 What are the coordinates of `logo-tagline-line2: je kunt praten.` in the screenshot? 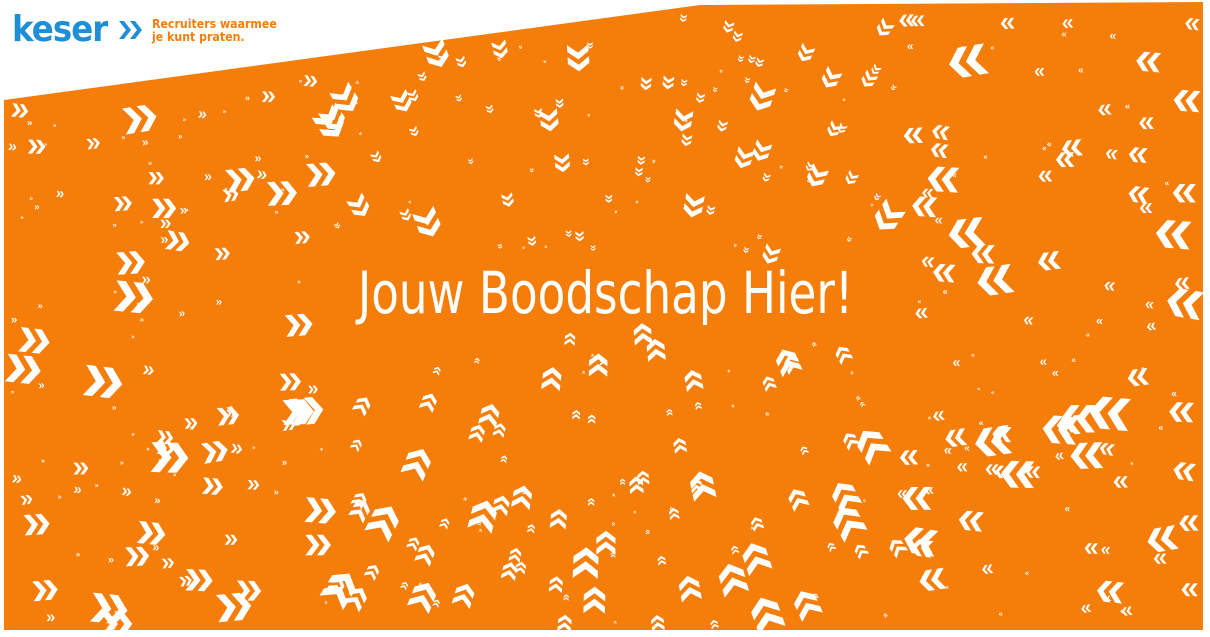 It's located at (198, 36).